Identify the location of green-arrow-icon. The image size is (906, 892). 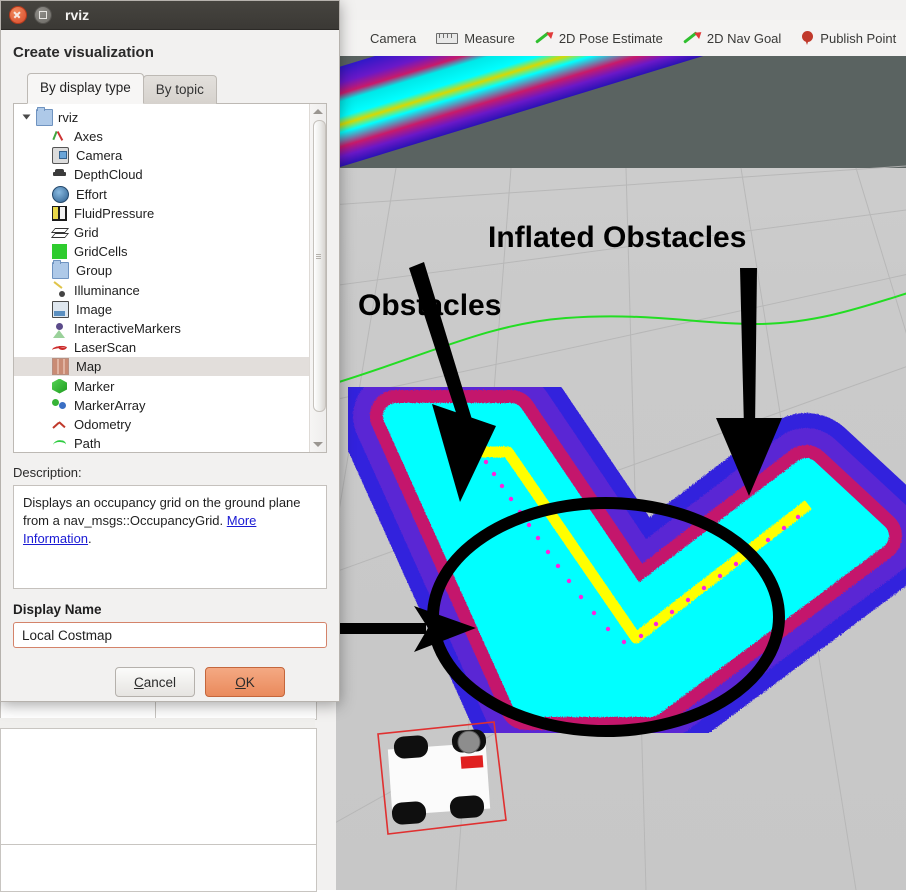
(692, 38).